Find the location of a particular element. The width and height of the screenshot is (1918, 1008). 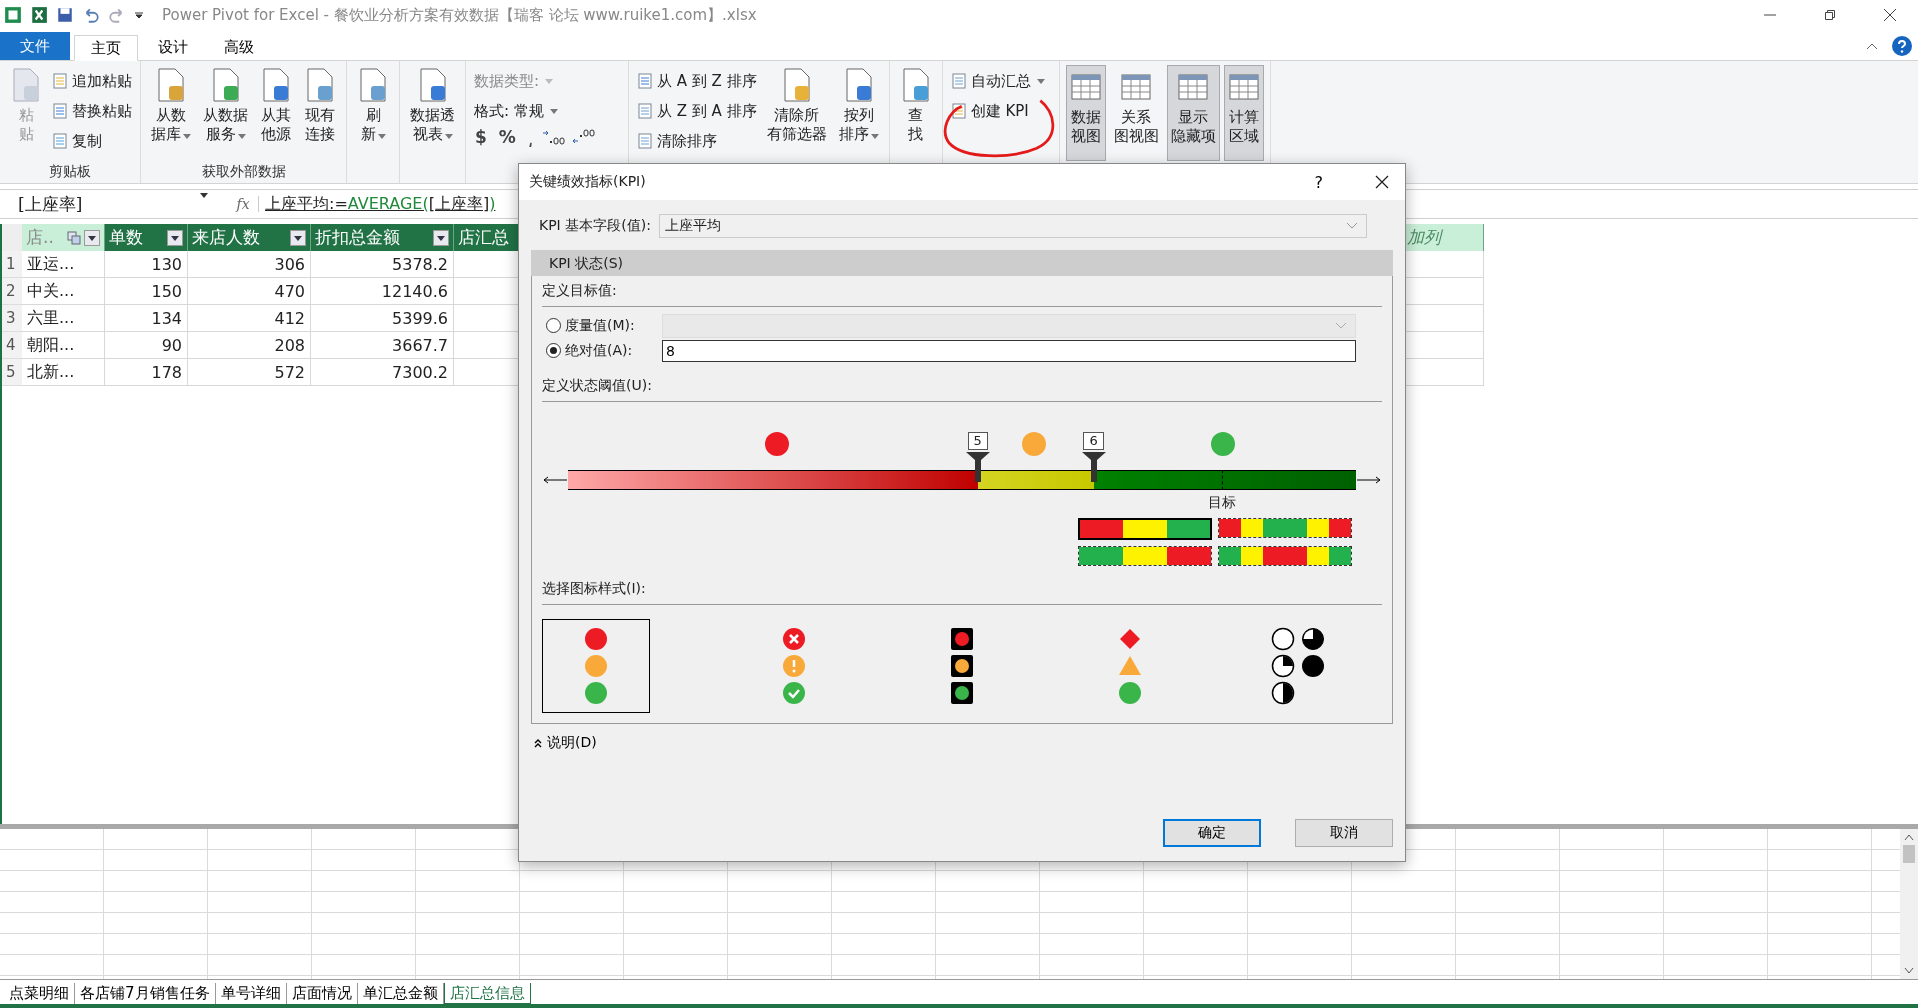

restore-icon is located at coordinates (1830, 15).